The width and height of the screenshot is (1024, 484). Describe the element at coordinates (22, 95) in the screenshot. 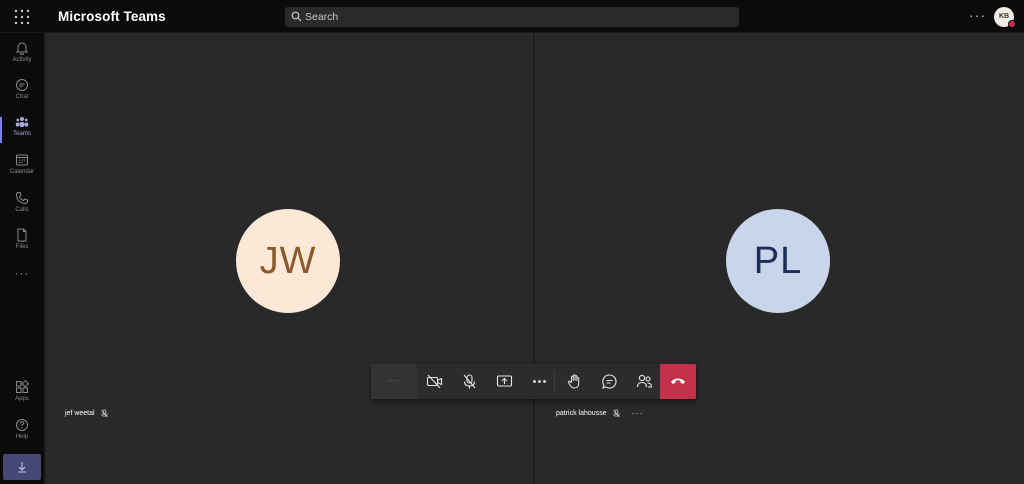

I see `rail-item-chat: Chat` at that location.